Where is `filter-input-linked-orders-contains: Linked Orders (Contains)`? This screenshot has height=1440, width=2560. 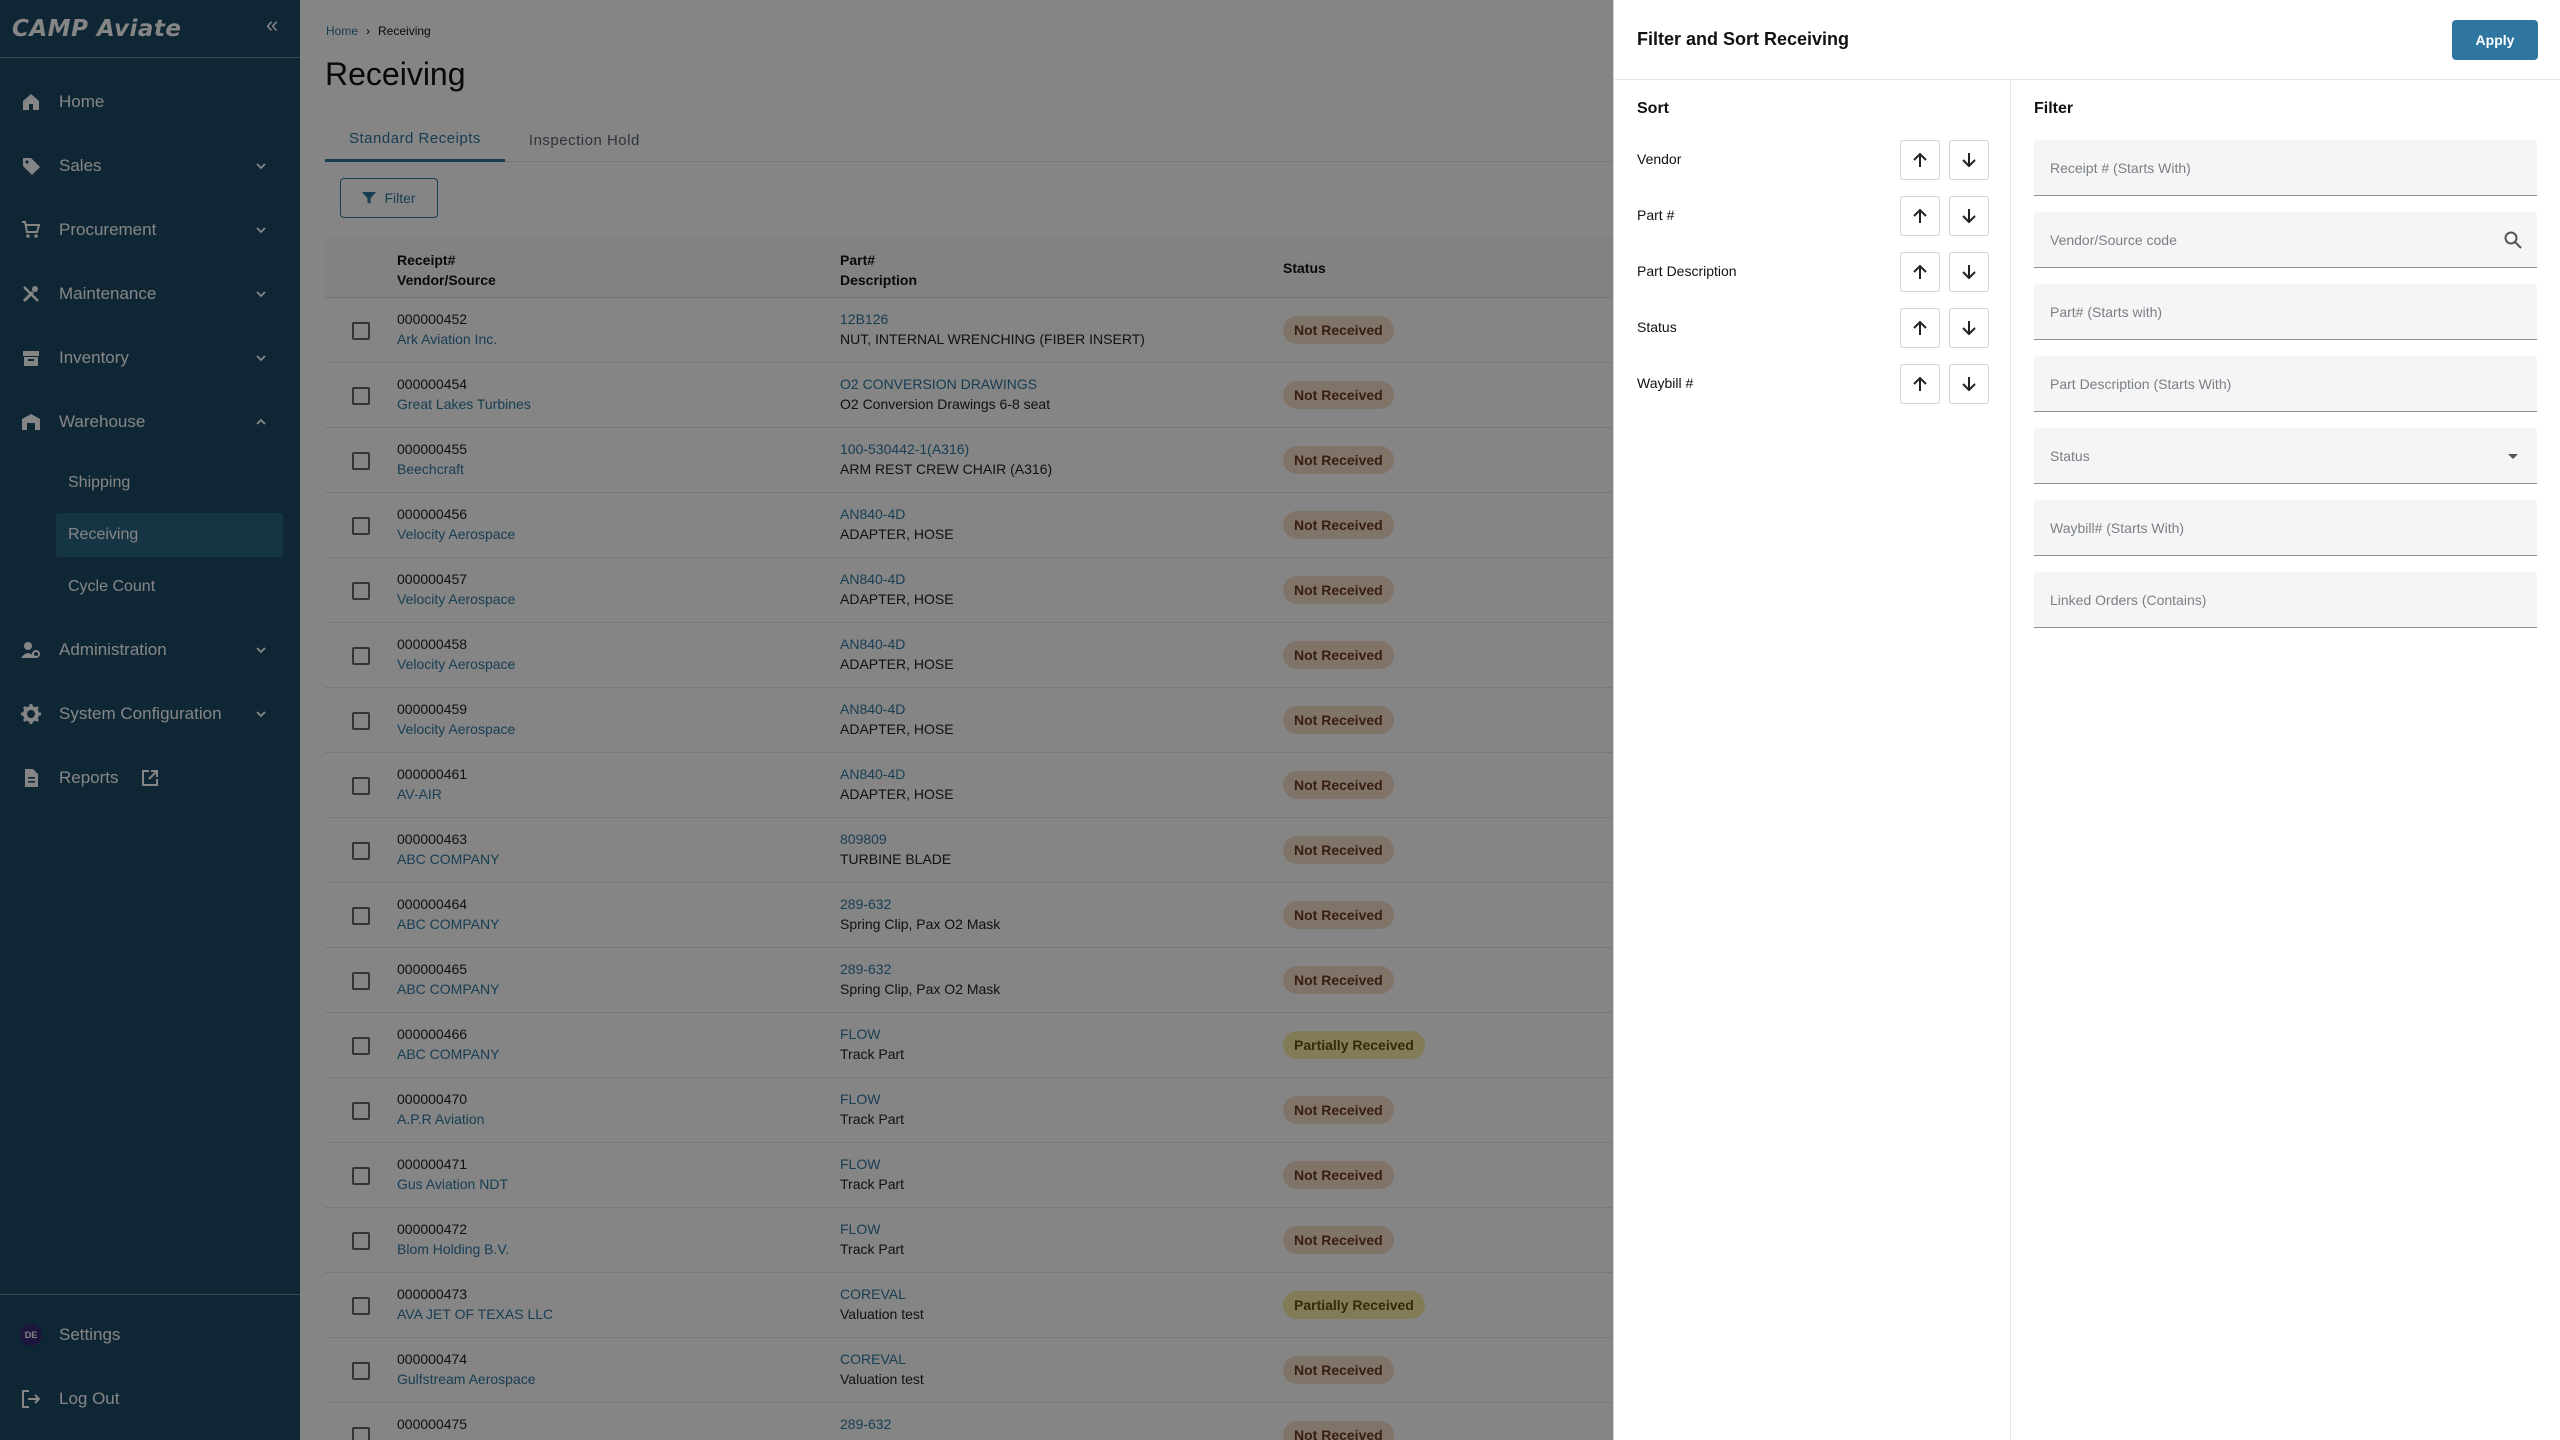
filter-input-linked-orders-contains: Linked Orders (Contains) is located at coordinates (2285, 600).